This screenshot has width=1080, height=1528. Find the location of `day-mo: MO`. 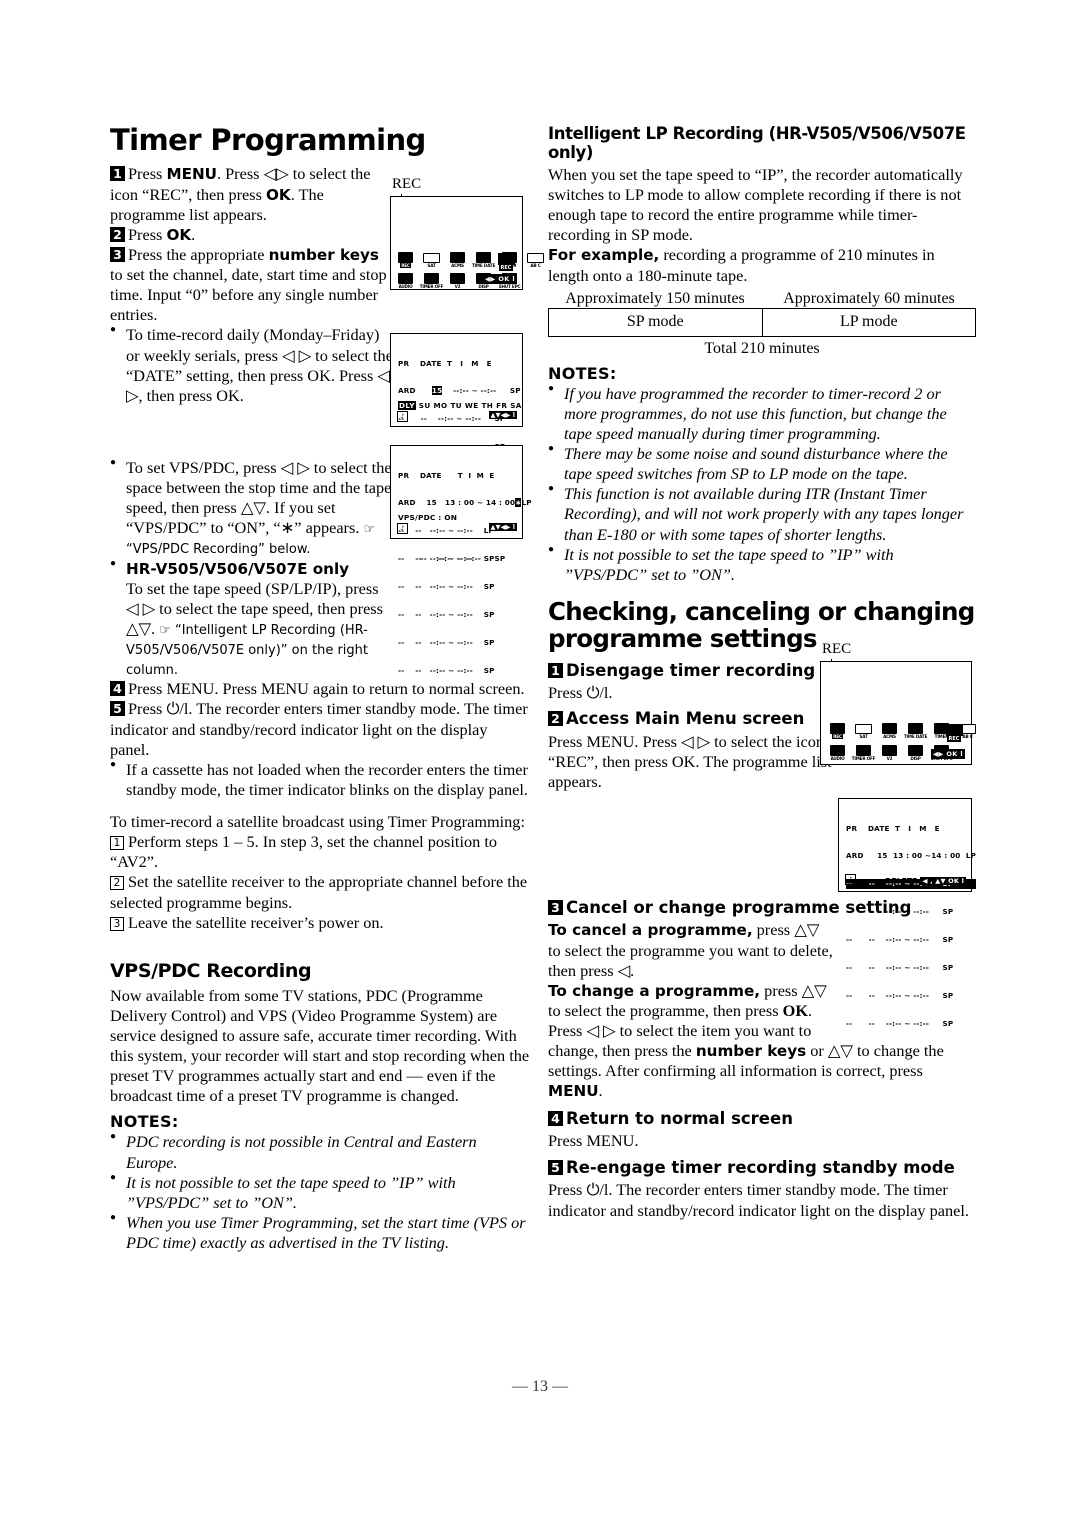

day-mo: MO is located at coordinates (440, 405).